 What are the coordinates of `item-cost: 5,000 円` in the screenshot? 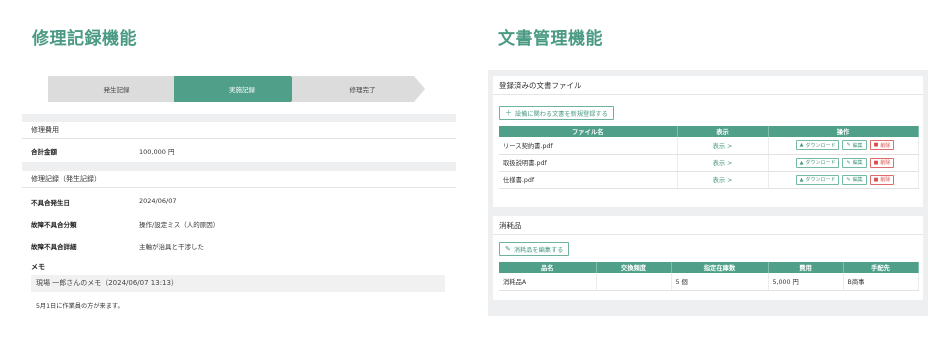 It's located at (806, 282).